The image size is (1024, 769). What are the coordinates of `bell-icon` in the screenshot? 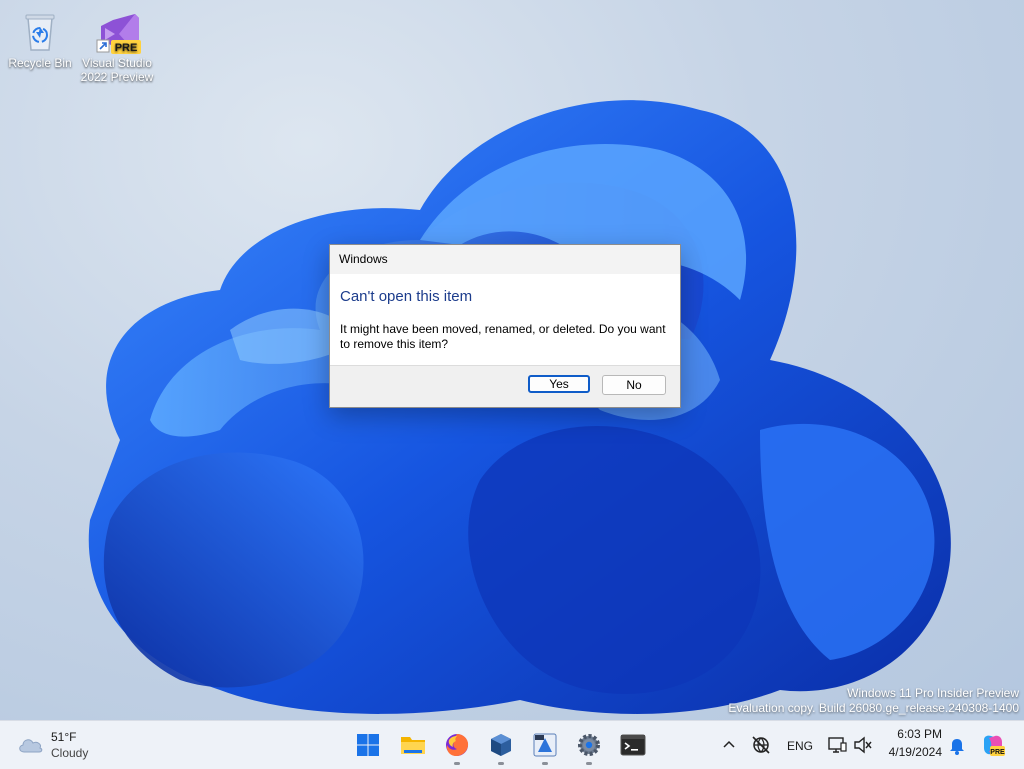 It's located at (957, 747).